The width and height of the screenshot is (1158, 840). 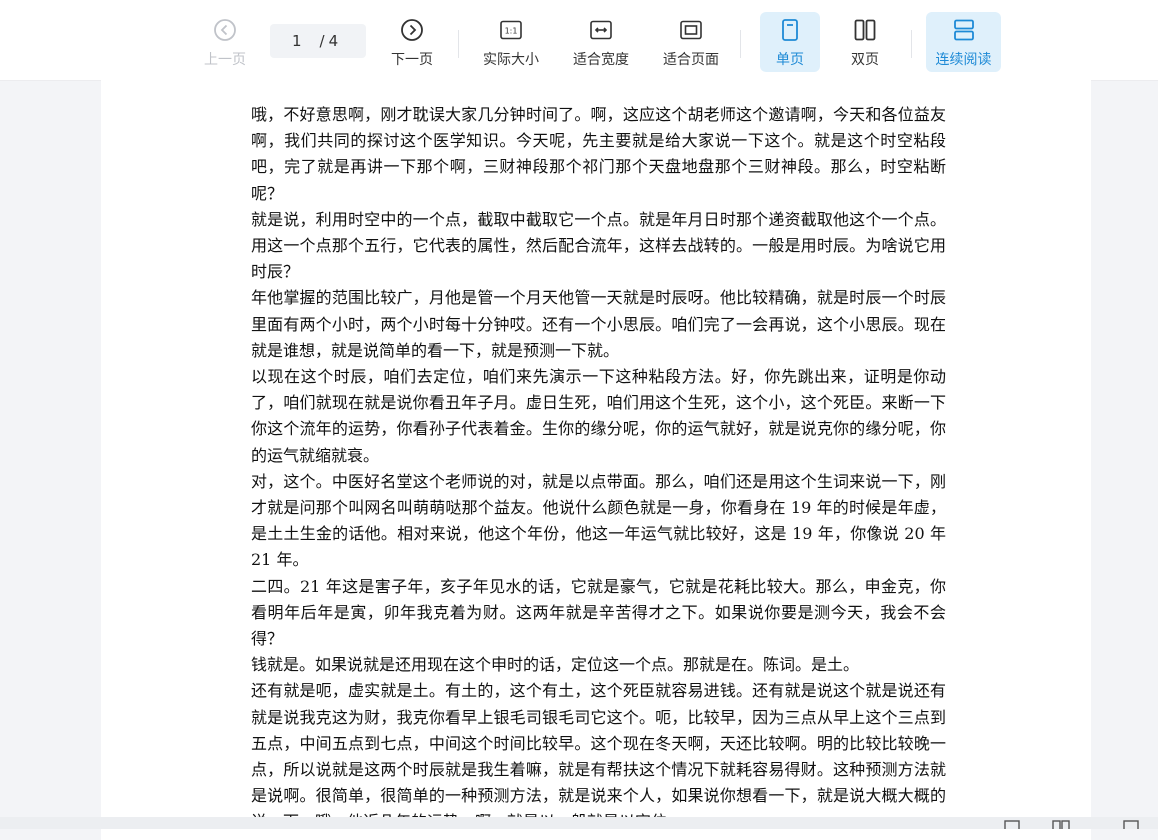 I want to click on arrow-right-circle-icon, so click(x=412, y=30).